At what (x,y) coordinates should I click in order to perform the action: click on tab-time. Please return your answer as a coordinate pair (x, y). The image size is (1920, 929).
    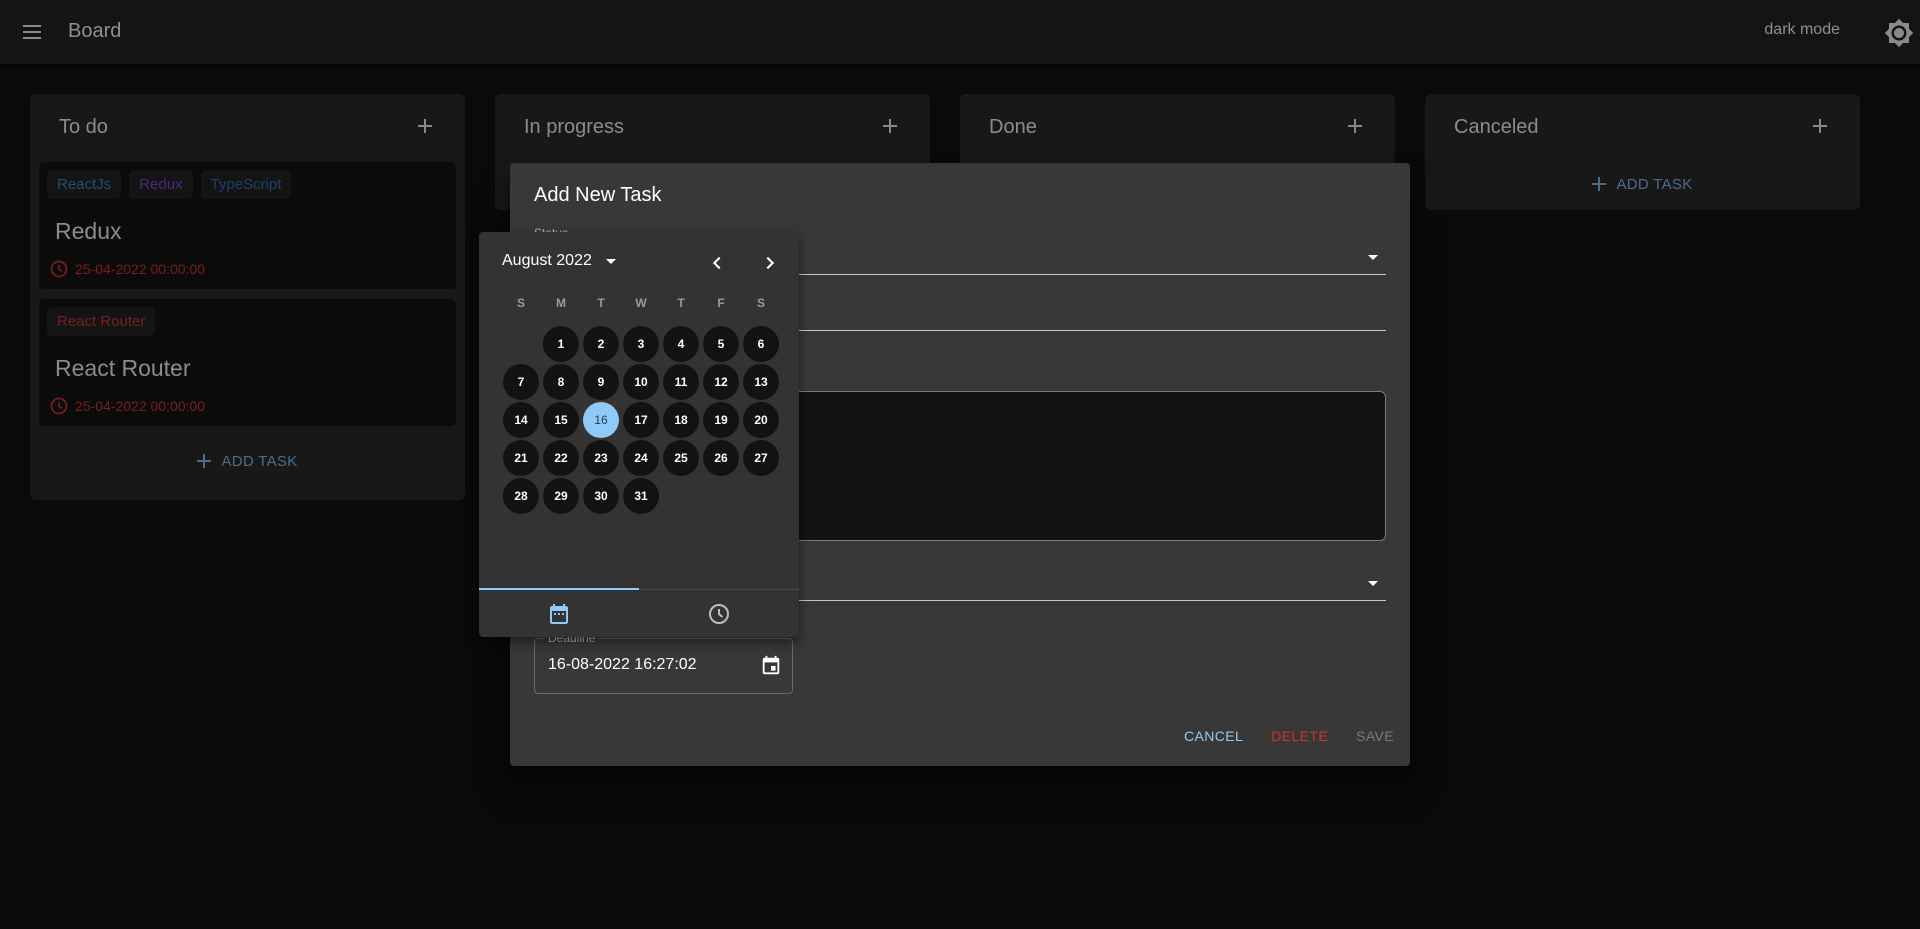
    Looking at the image, I should click on (719, 613).